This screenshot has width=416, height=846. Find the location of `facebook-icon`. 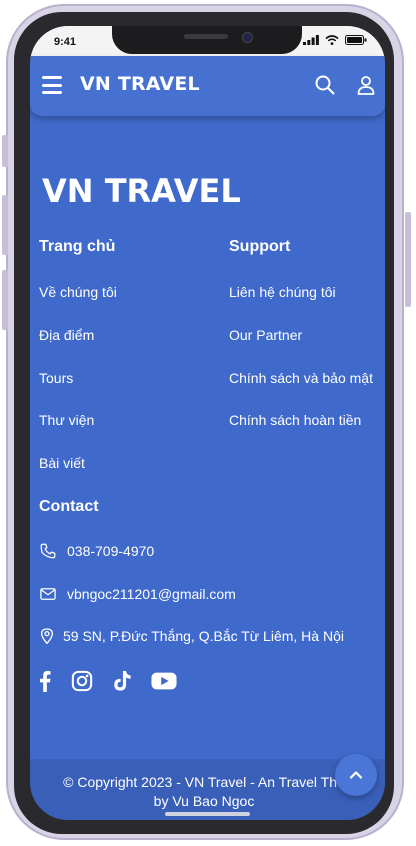

facebook-icon is located at coordinates (45, 681).